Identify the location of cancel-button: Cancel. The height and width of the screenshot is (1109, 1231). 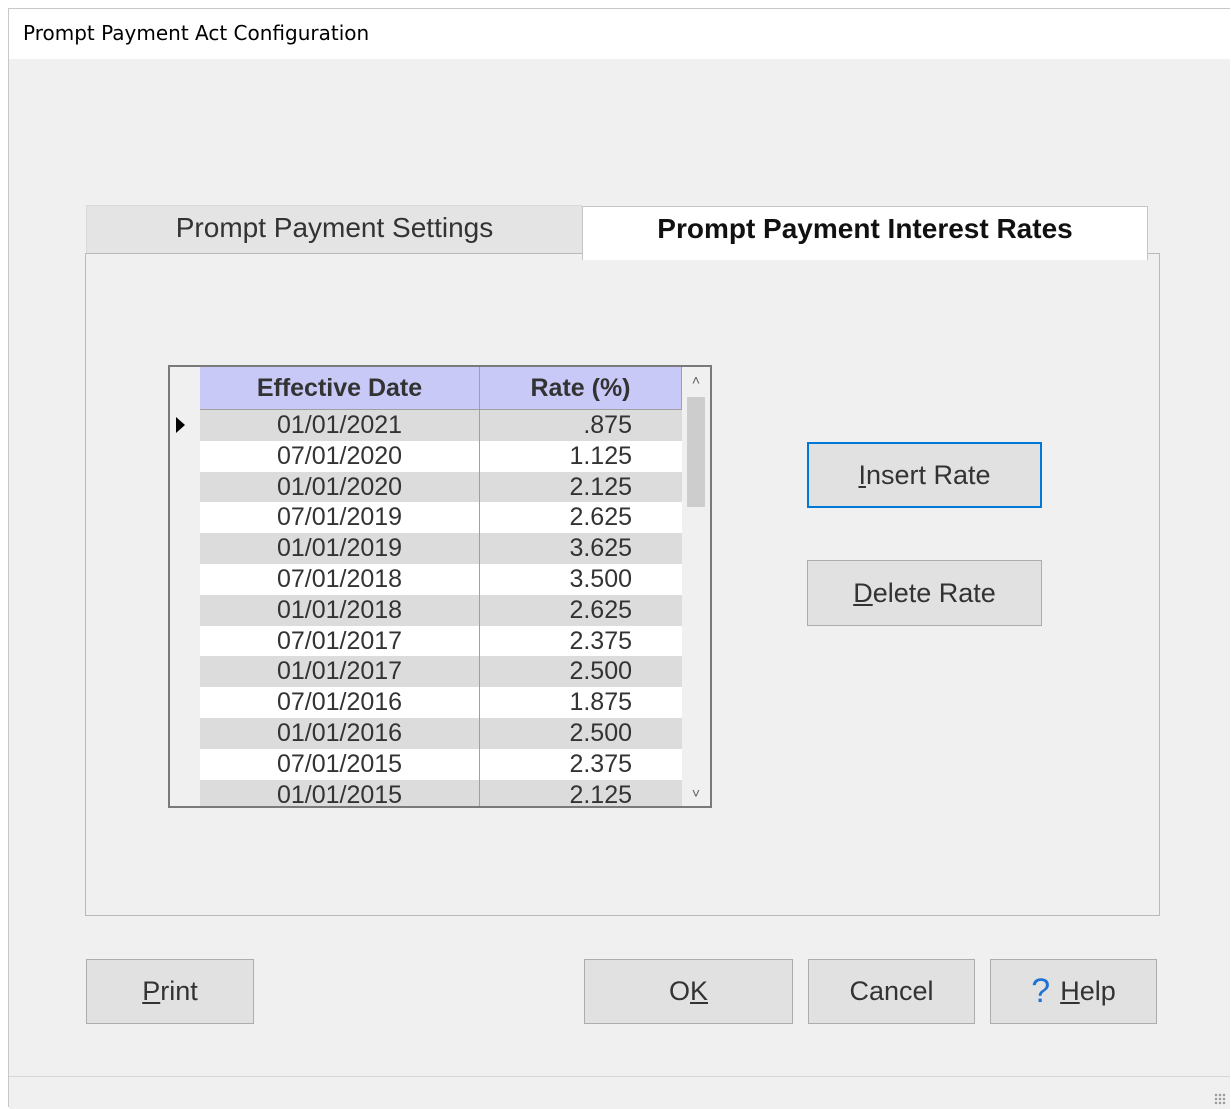
(891, 991).